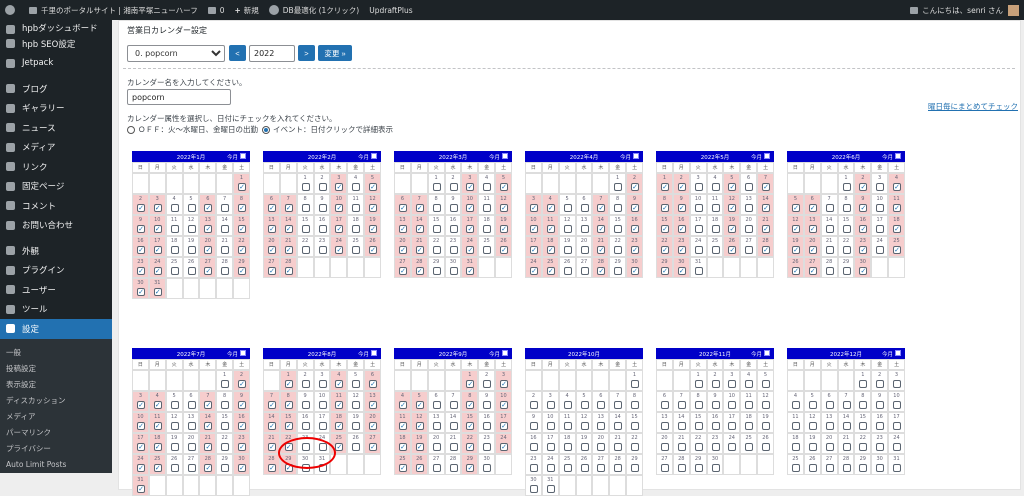 The image size is (1024, 496). Describe the element at coordinates (56, 329) in the screenshot. I see `sidebar-item: 設定` at that location.